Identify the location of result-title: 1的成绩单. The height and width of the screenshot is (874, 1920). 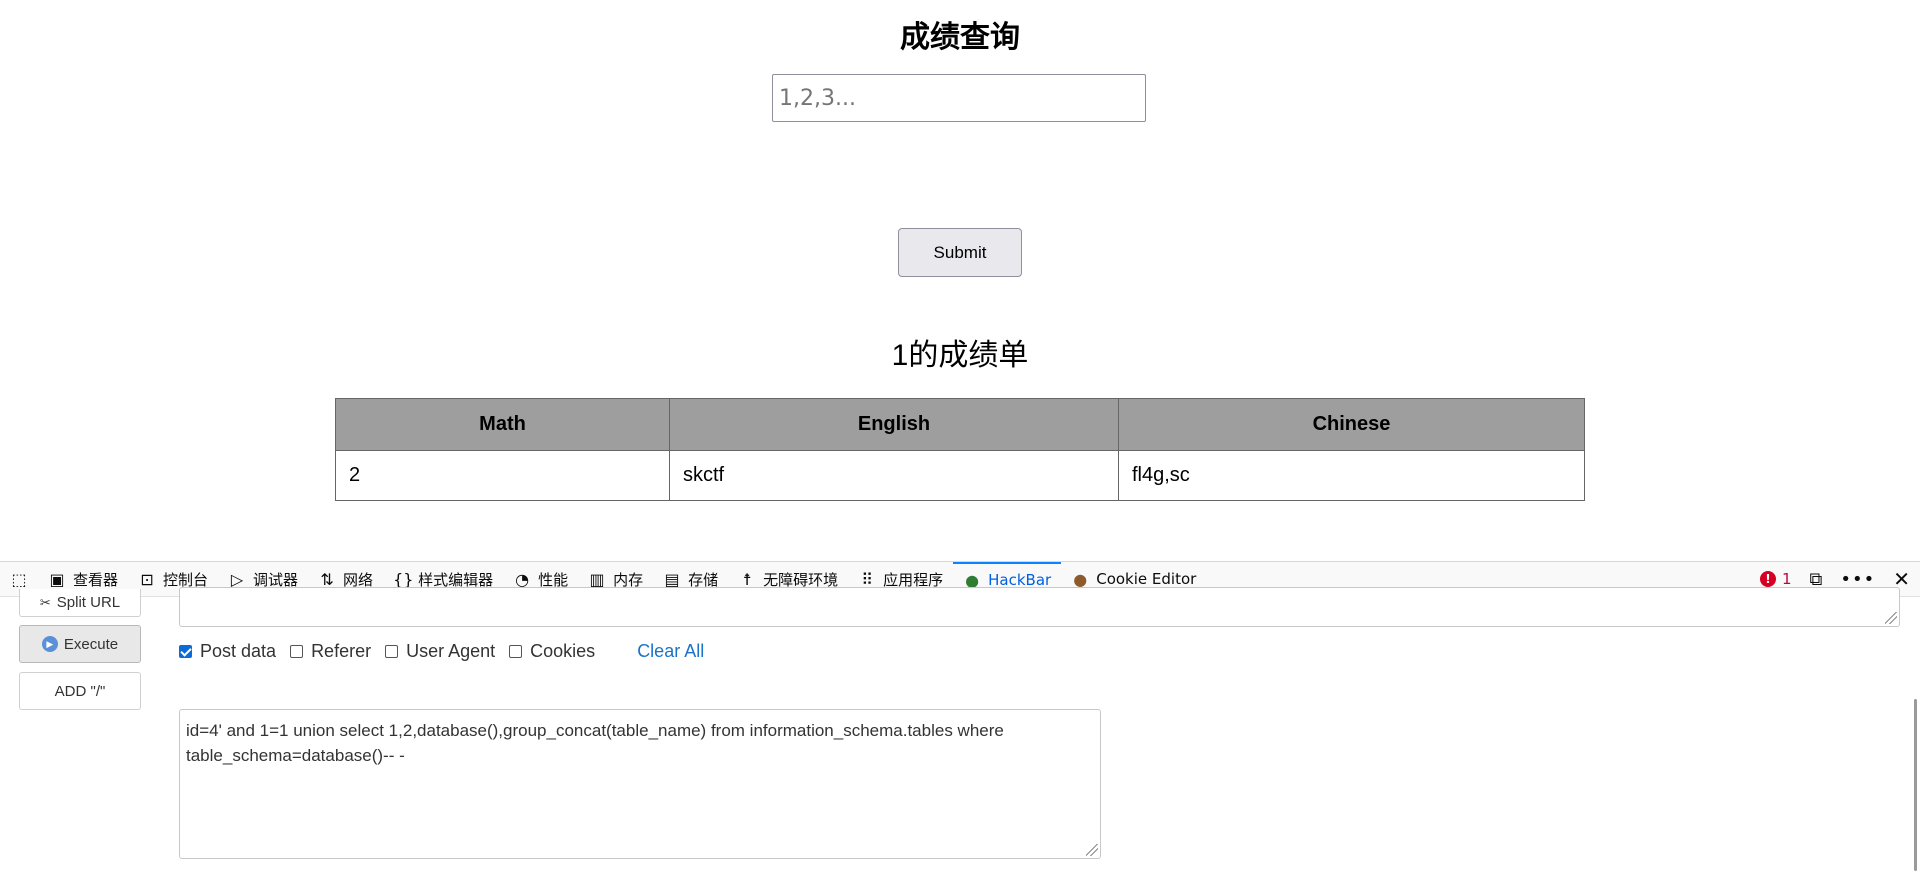
(960, 355).